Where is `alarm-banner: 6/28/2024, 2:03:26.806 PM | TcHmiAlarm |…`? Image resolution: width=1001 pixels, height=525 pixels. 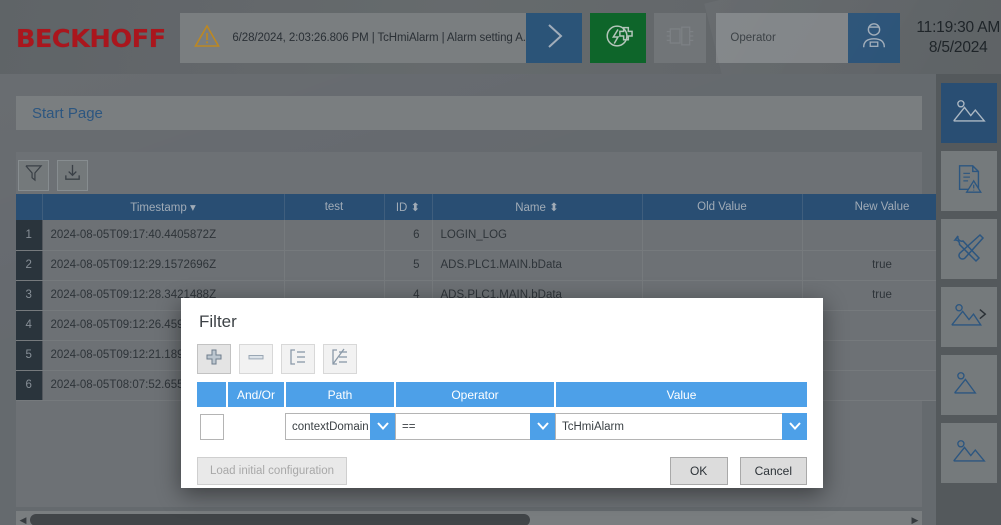
alarm-banner: 6/28/2024, 2:03:26.806 PM | TcHmiAlarm |… is located at coordinates (353, 38).